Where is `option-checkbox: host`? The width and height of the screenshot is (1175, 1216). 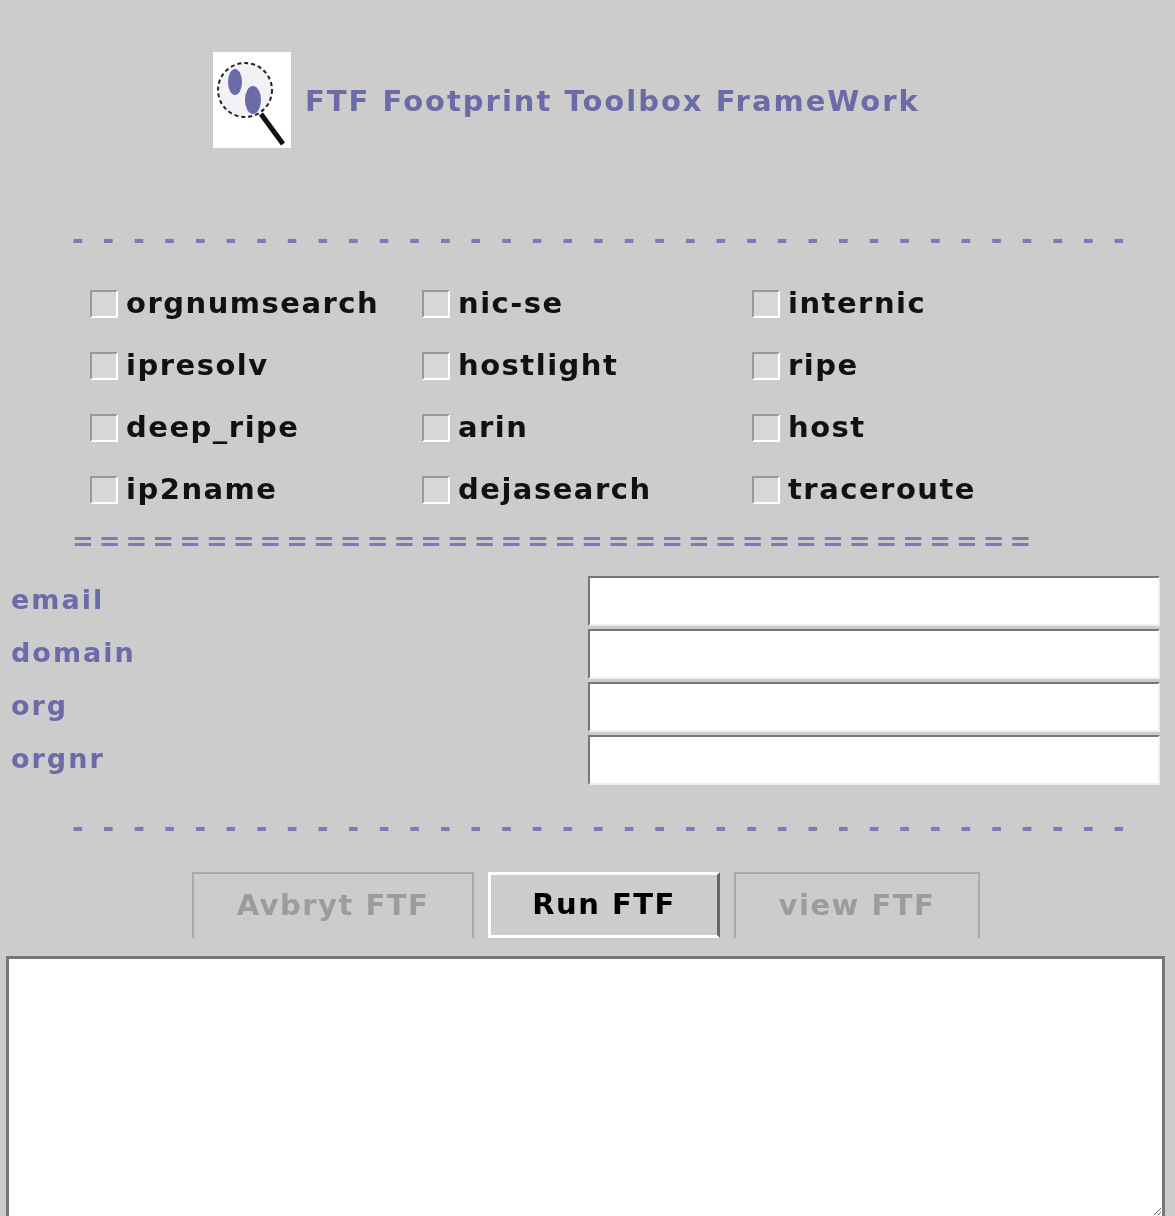 option-checkbox: host is located at coordinates (917, 428).